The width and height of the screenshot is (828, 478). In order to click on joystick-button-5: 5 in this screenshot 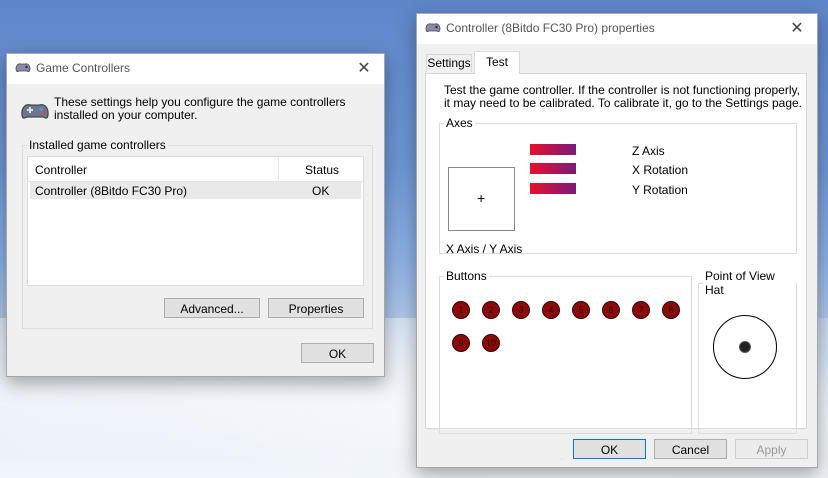, I will do `click(581, 310)`.